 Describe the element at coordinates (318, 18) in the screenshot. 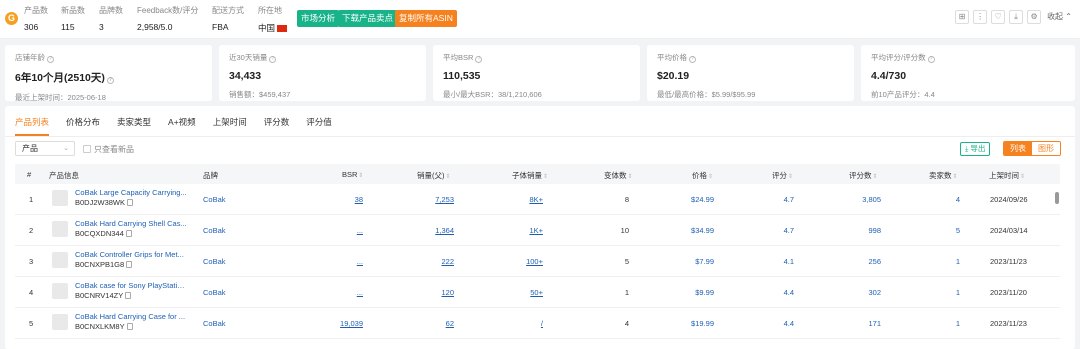

I see `market-analysis-button: 市场分析` at that location.